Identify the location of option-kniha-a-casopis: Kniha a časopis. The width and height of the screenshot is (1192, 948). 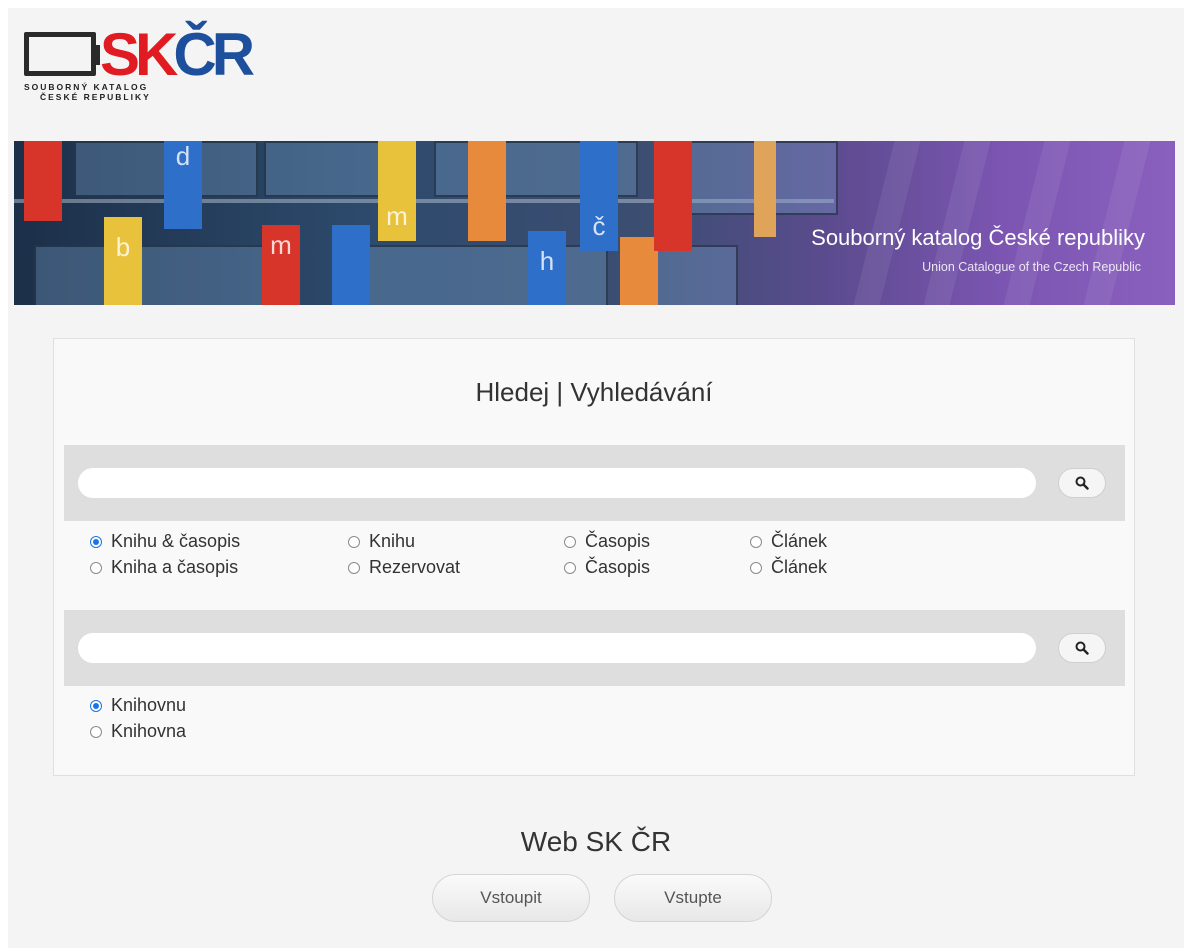
(164, 567).